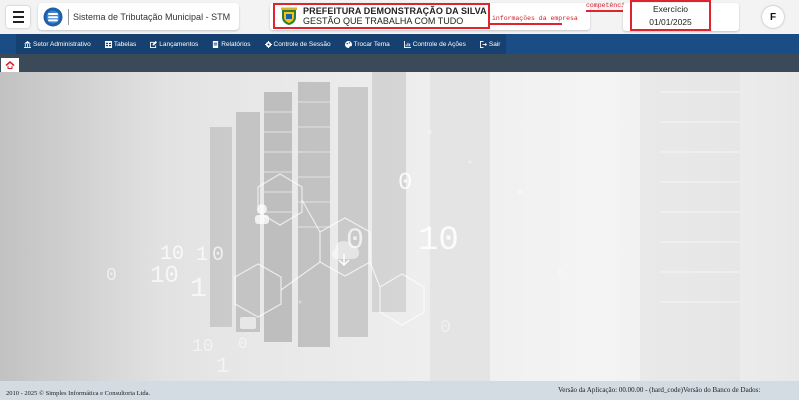  Describe the element at coordinates (68, 16) in the screenshot. I see `separator` at that location.